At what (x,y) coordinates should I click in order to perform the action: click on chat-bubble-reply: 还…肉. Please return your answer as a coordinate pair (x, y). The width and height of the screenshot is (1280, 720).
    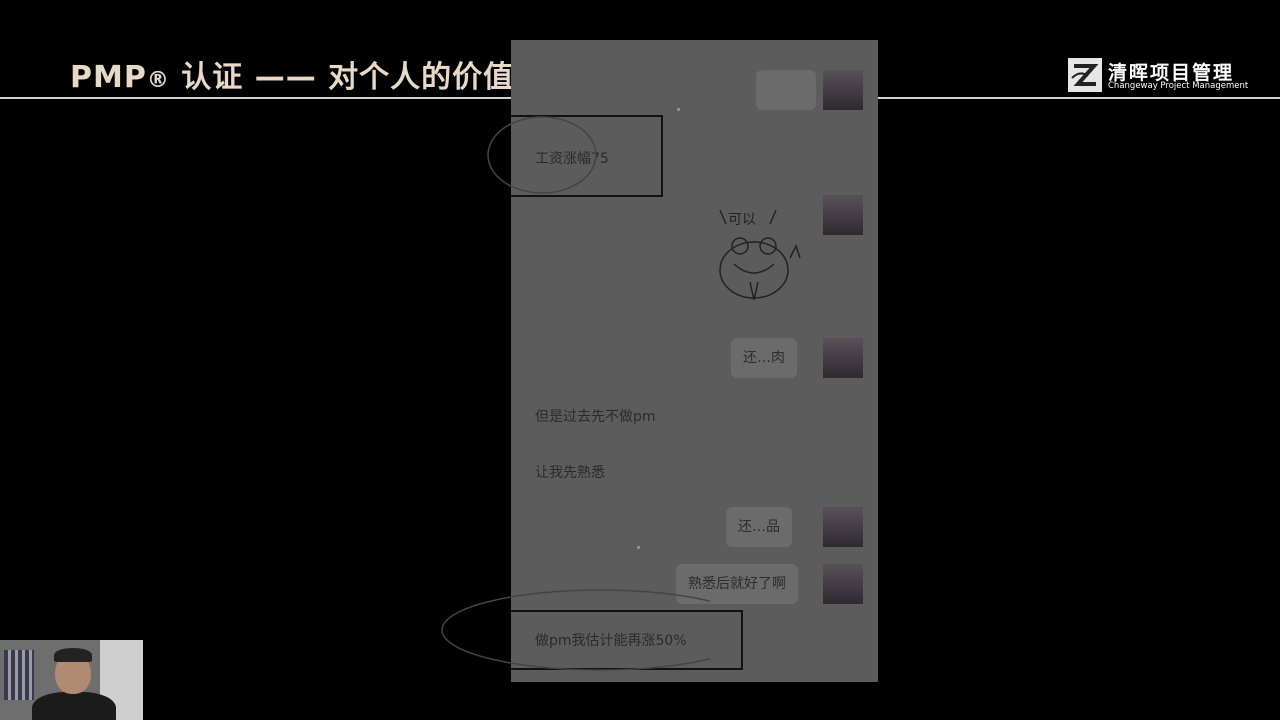
    Looking at the image, I should click on (764, 358).